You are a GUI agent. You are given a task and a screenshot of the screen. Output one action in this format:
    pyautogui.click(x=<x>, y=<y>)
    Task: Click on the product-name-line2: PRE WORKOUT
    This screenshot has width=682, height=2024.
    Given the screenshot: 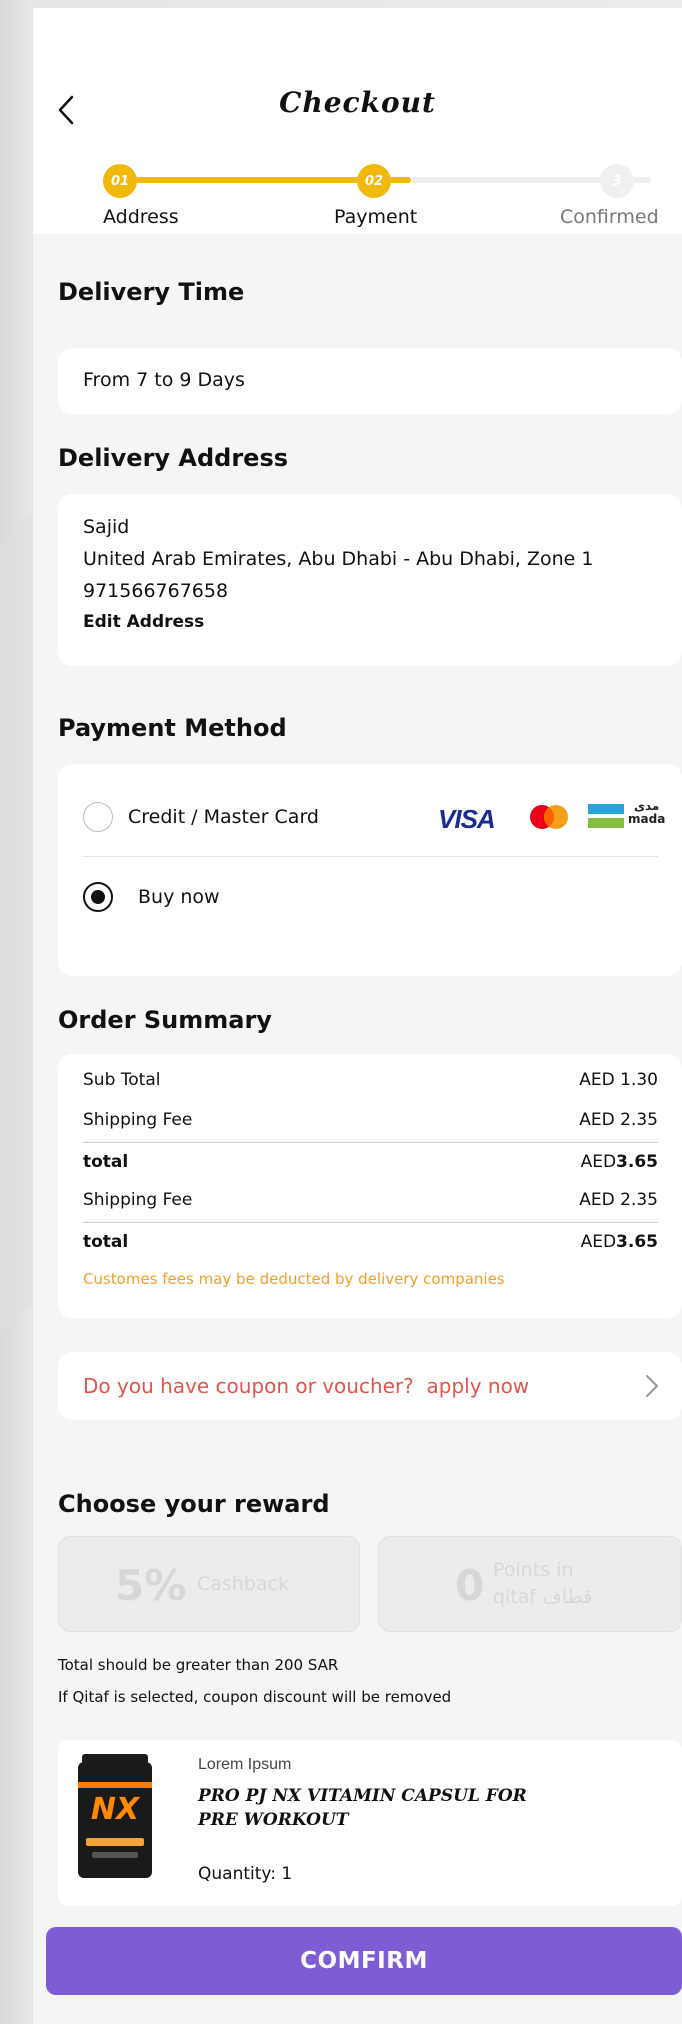 What is the action you would take?
    pyautogui.click(x=273, y=1820)
    